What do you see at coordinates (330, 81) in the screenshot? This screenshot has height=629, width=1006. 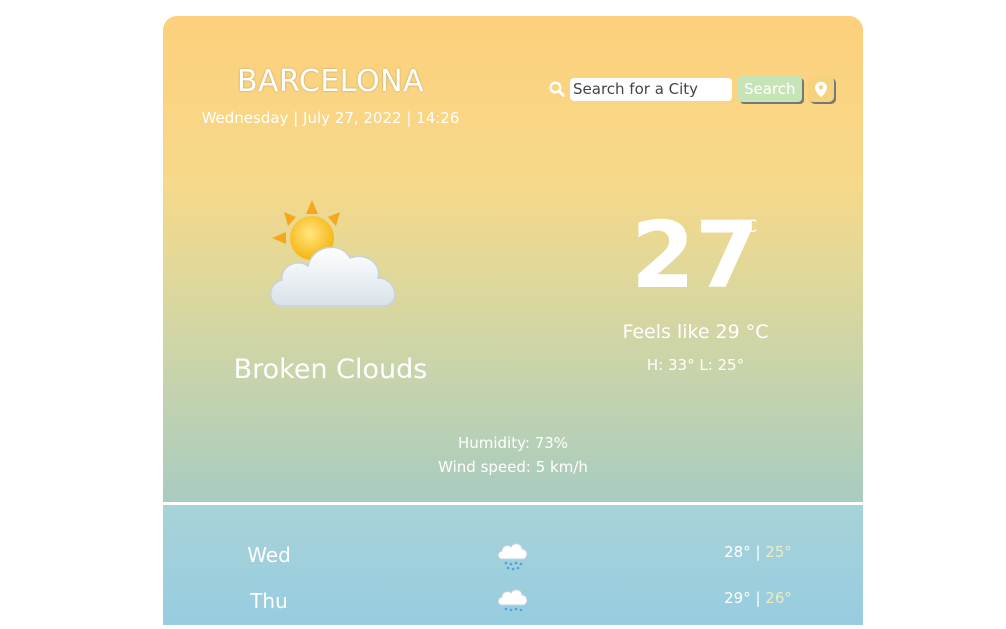 I see `city-name: BARCELONA` at bounding box center [330, 81].